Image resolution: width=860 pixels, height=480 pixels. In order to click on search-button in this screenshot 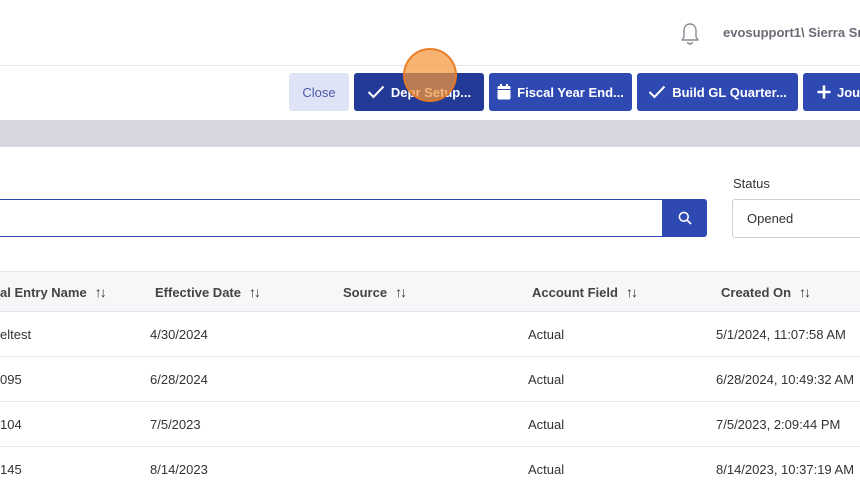, I will do `click(684, 218)`.